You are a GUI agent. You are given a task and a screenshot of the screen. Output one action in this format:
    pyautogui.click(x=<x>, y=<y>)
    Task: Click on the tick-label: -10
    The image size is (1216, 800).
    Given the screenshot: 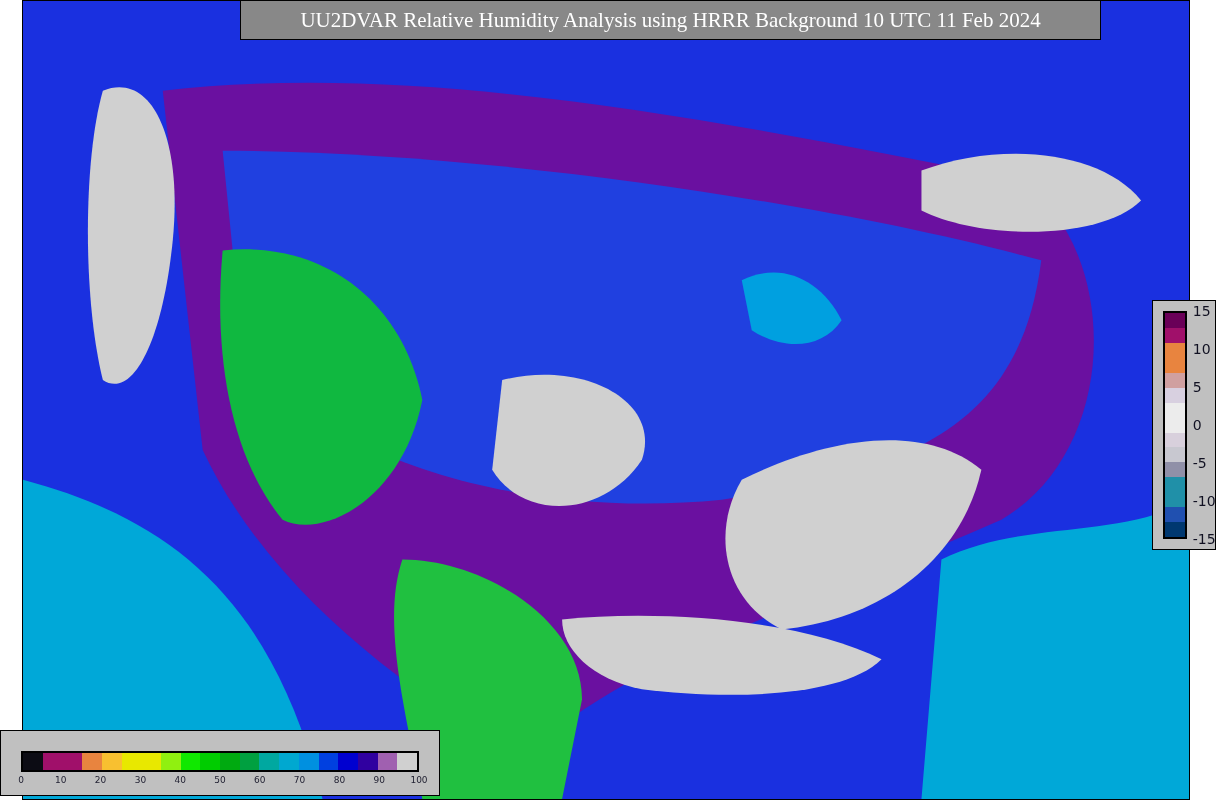 What is the action you would take?
    pyautogui.click(x=1204, y=501)
    